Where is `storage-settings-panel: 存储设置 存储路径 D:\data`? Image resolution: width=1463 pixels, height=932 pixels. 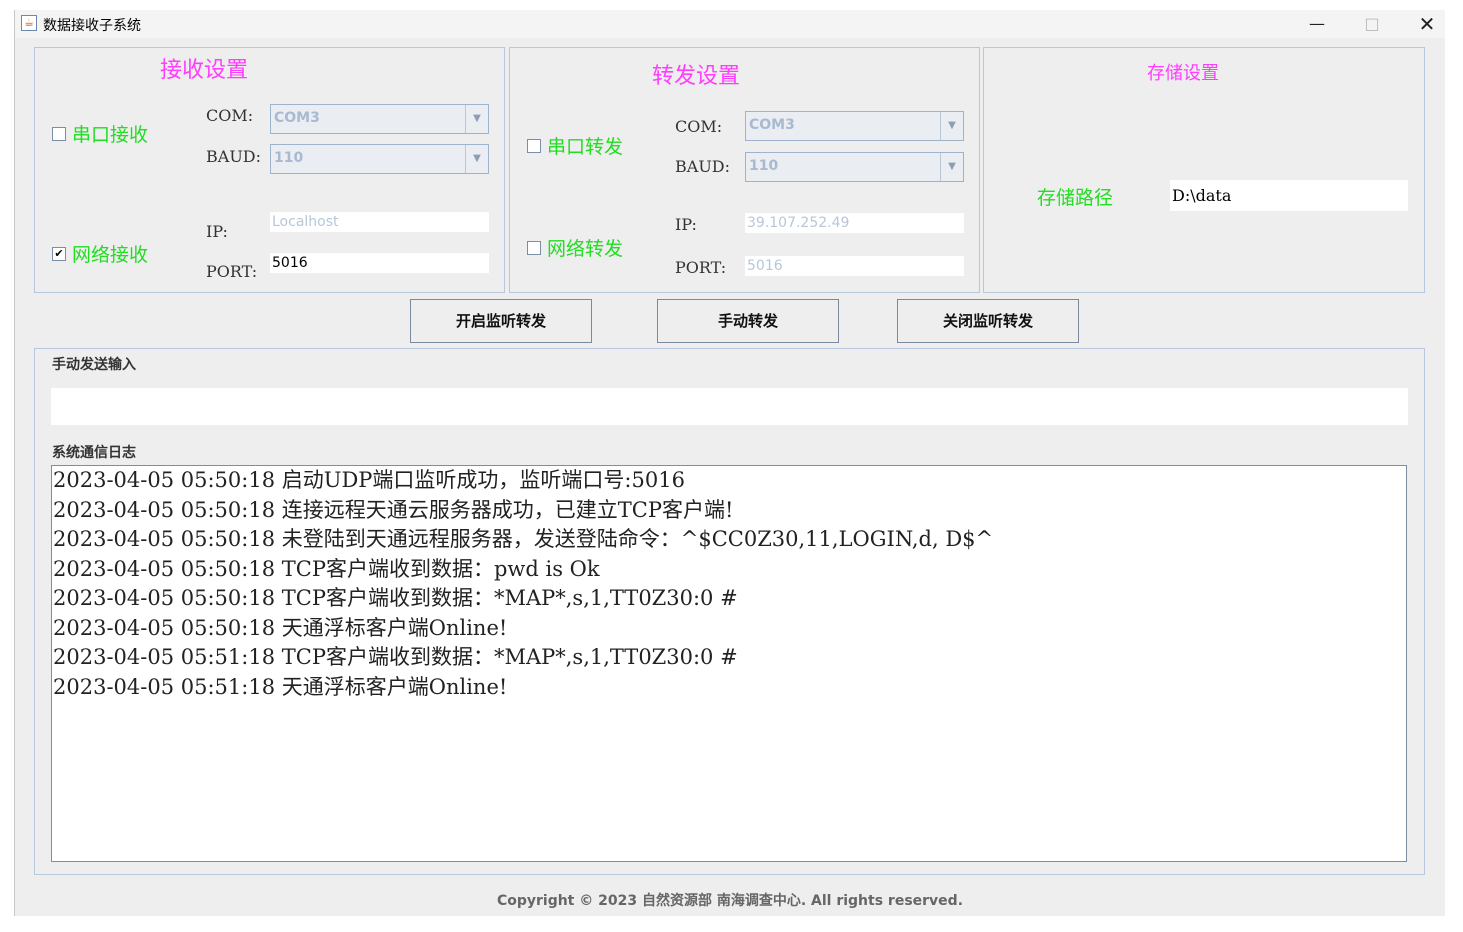 storage-settings-panel: 存储设置 存储路径 D:\data is located at coordinates (1204, 170).